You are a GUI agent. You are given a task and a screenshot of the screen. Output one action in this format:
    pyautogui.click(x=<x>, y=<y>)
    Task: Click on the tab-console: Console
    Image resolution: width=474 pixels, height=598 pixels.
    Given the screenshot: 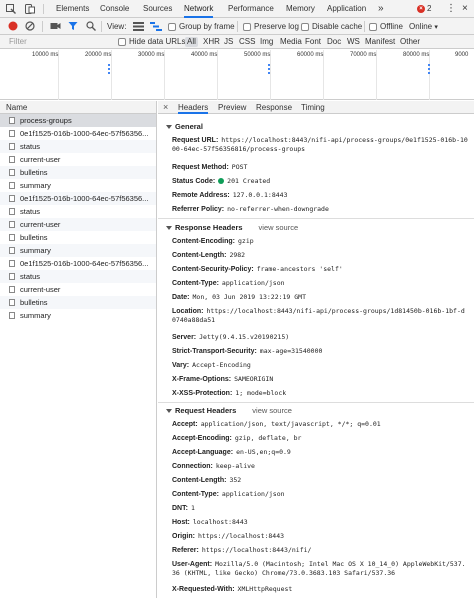 What is the action you would take?
    pyautogui.click(x=114, y=9)
    